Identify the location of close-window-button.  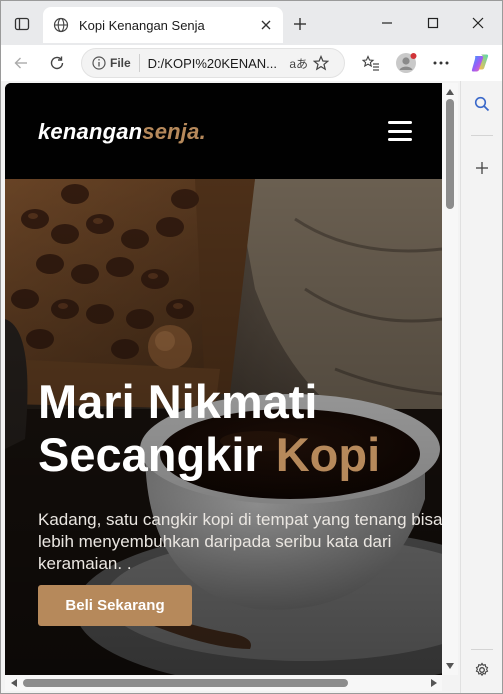
(478, 23).